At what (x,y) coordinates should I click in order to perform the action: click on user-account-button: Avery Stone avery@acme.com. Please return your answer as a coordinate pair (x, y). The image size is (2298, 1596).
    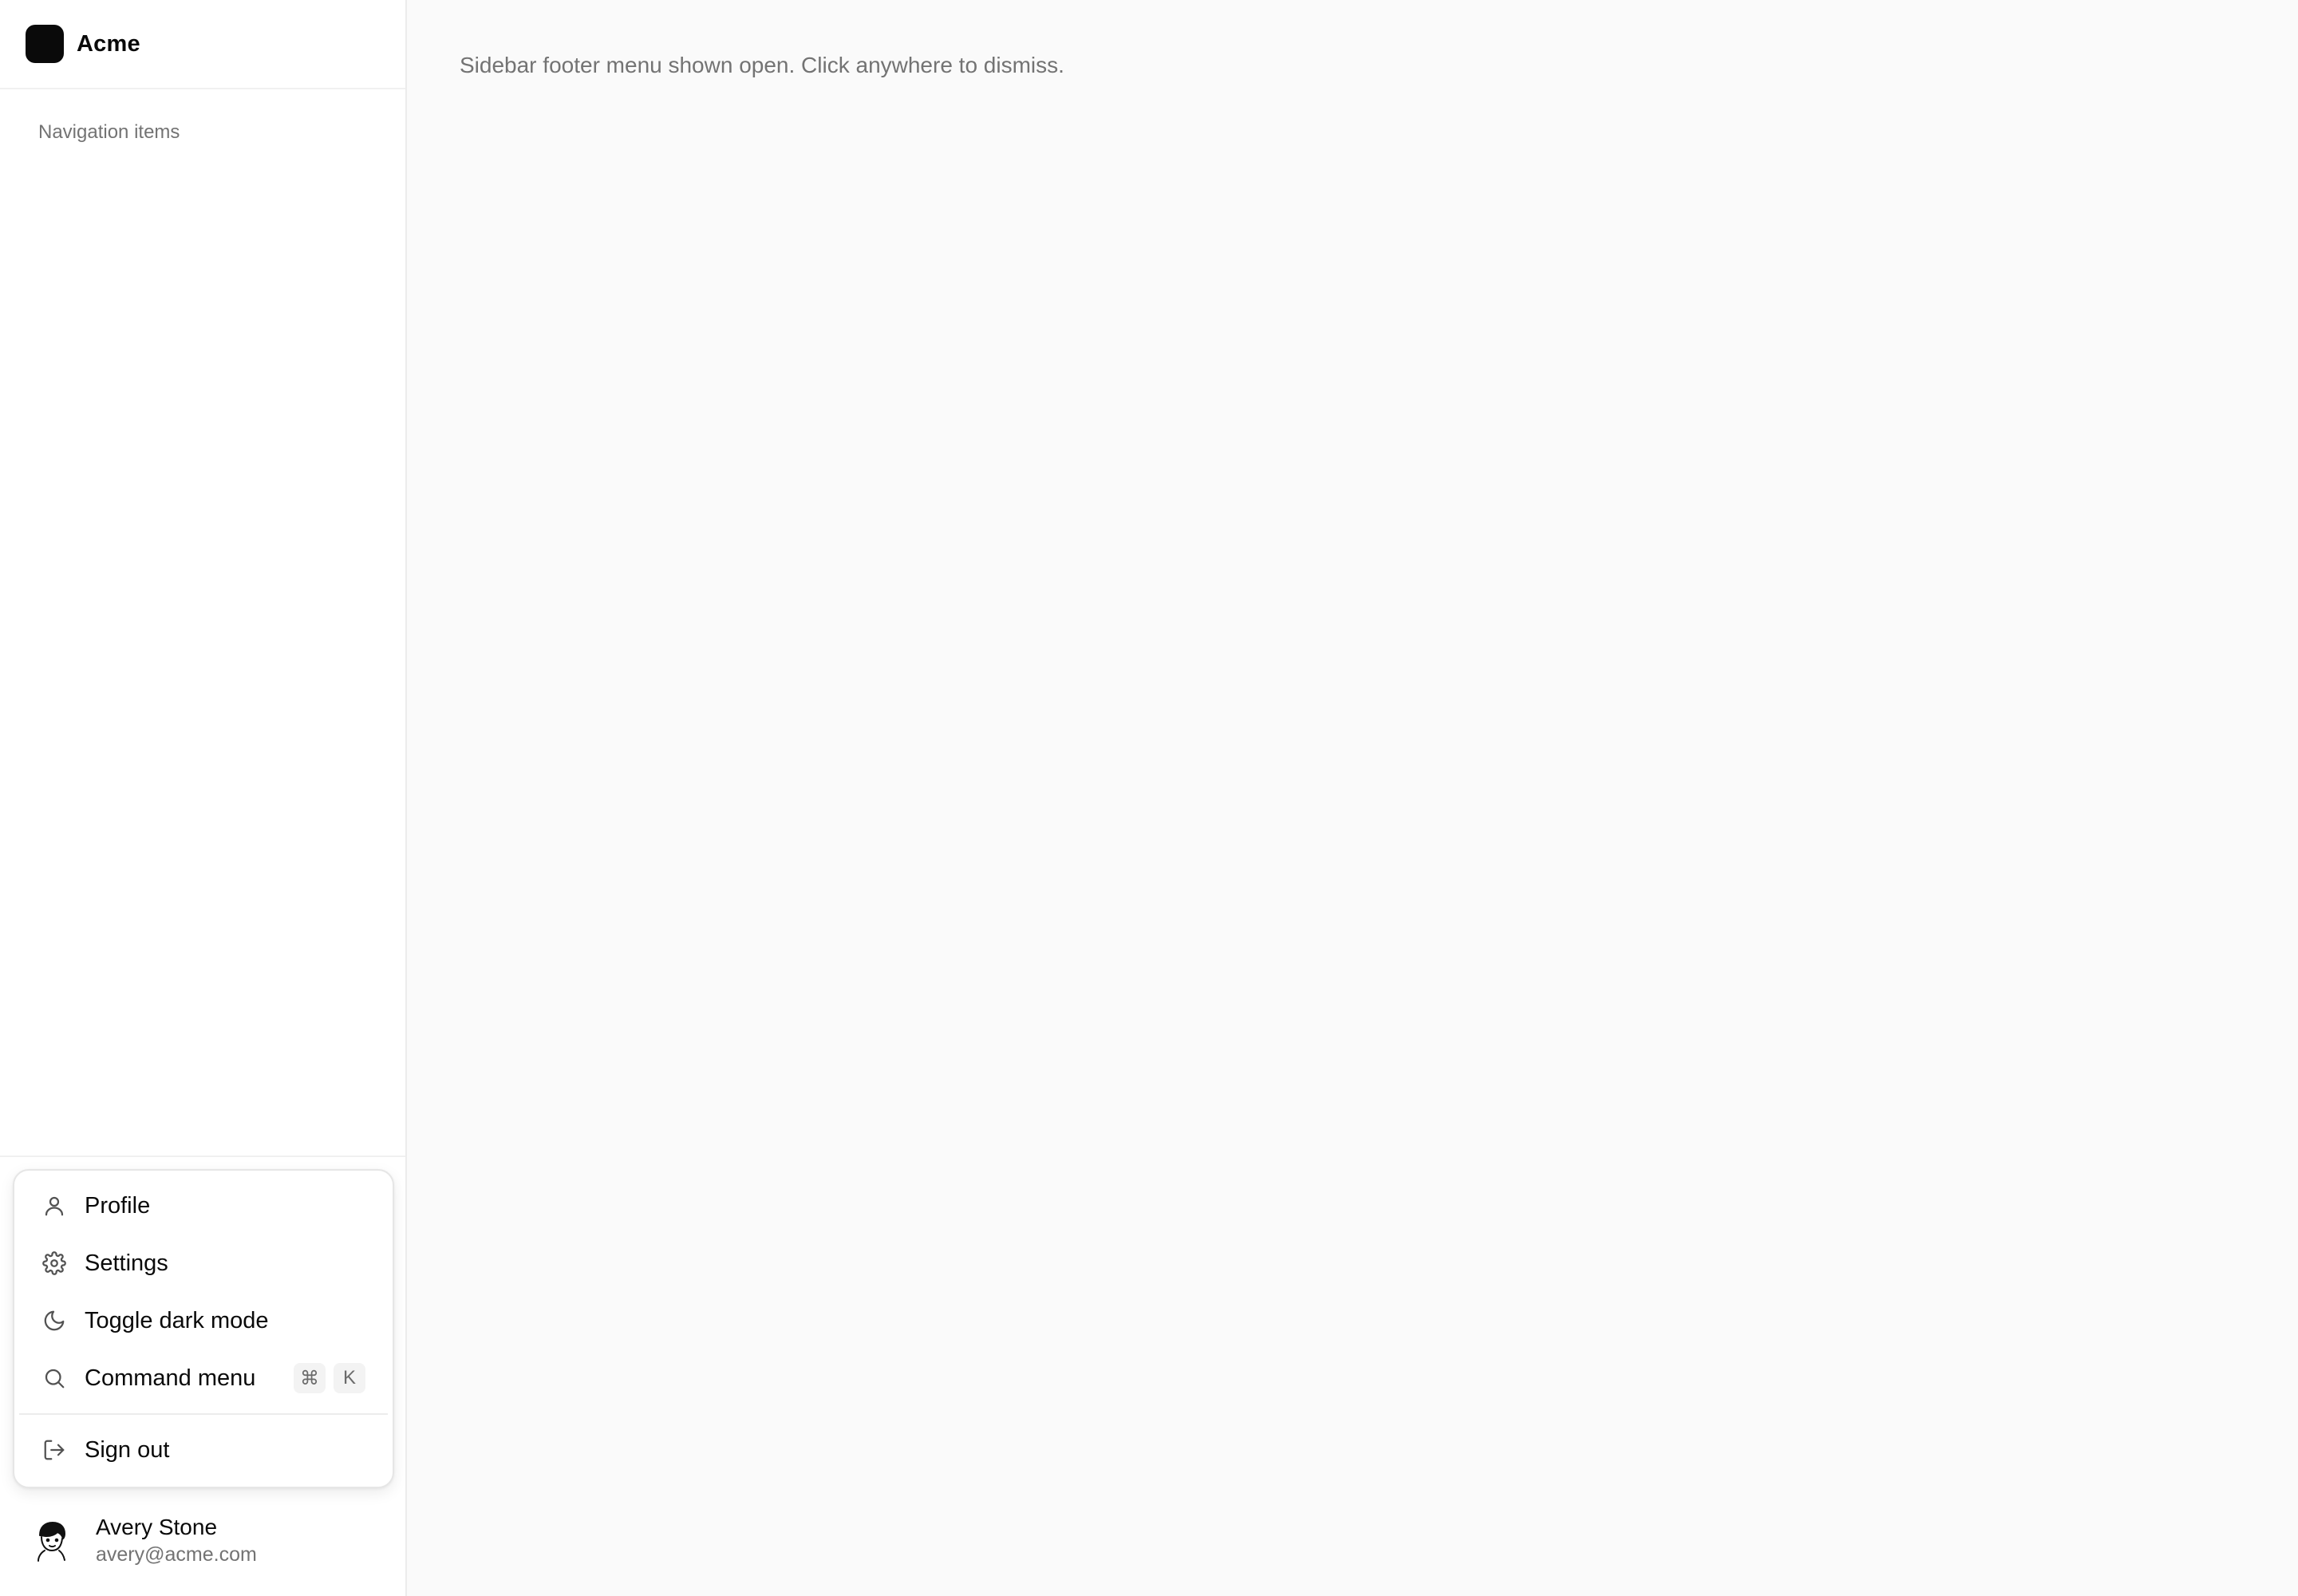
    Looking at the image, I should click on (144, 1540).